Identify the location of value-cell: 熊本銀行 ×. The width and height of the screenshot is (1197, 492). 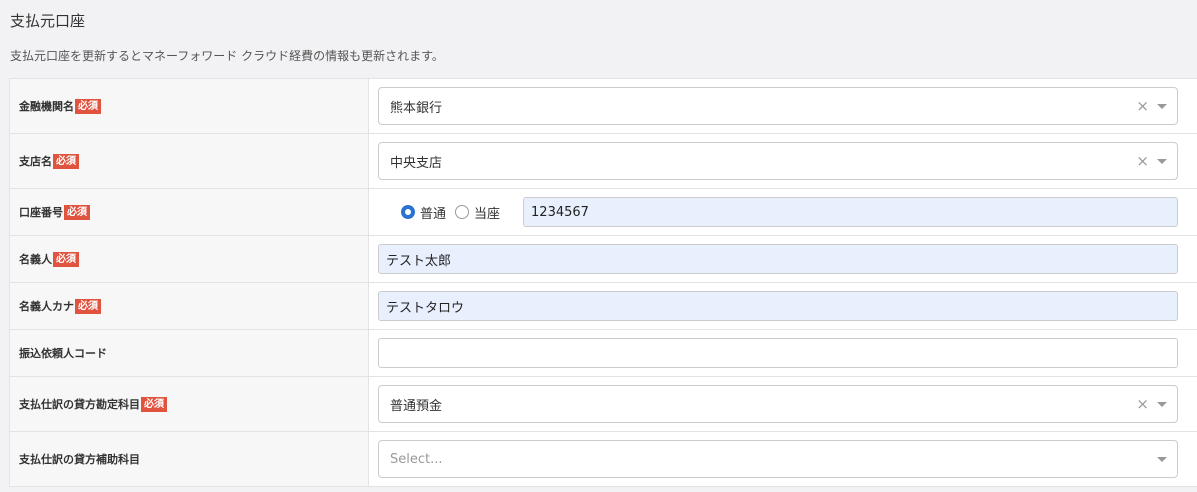
(783, 106).